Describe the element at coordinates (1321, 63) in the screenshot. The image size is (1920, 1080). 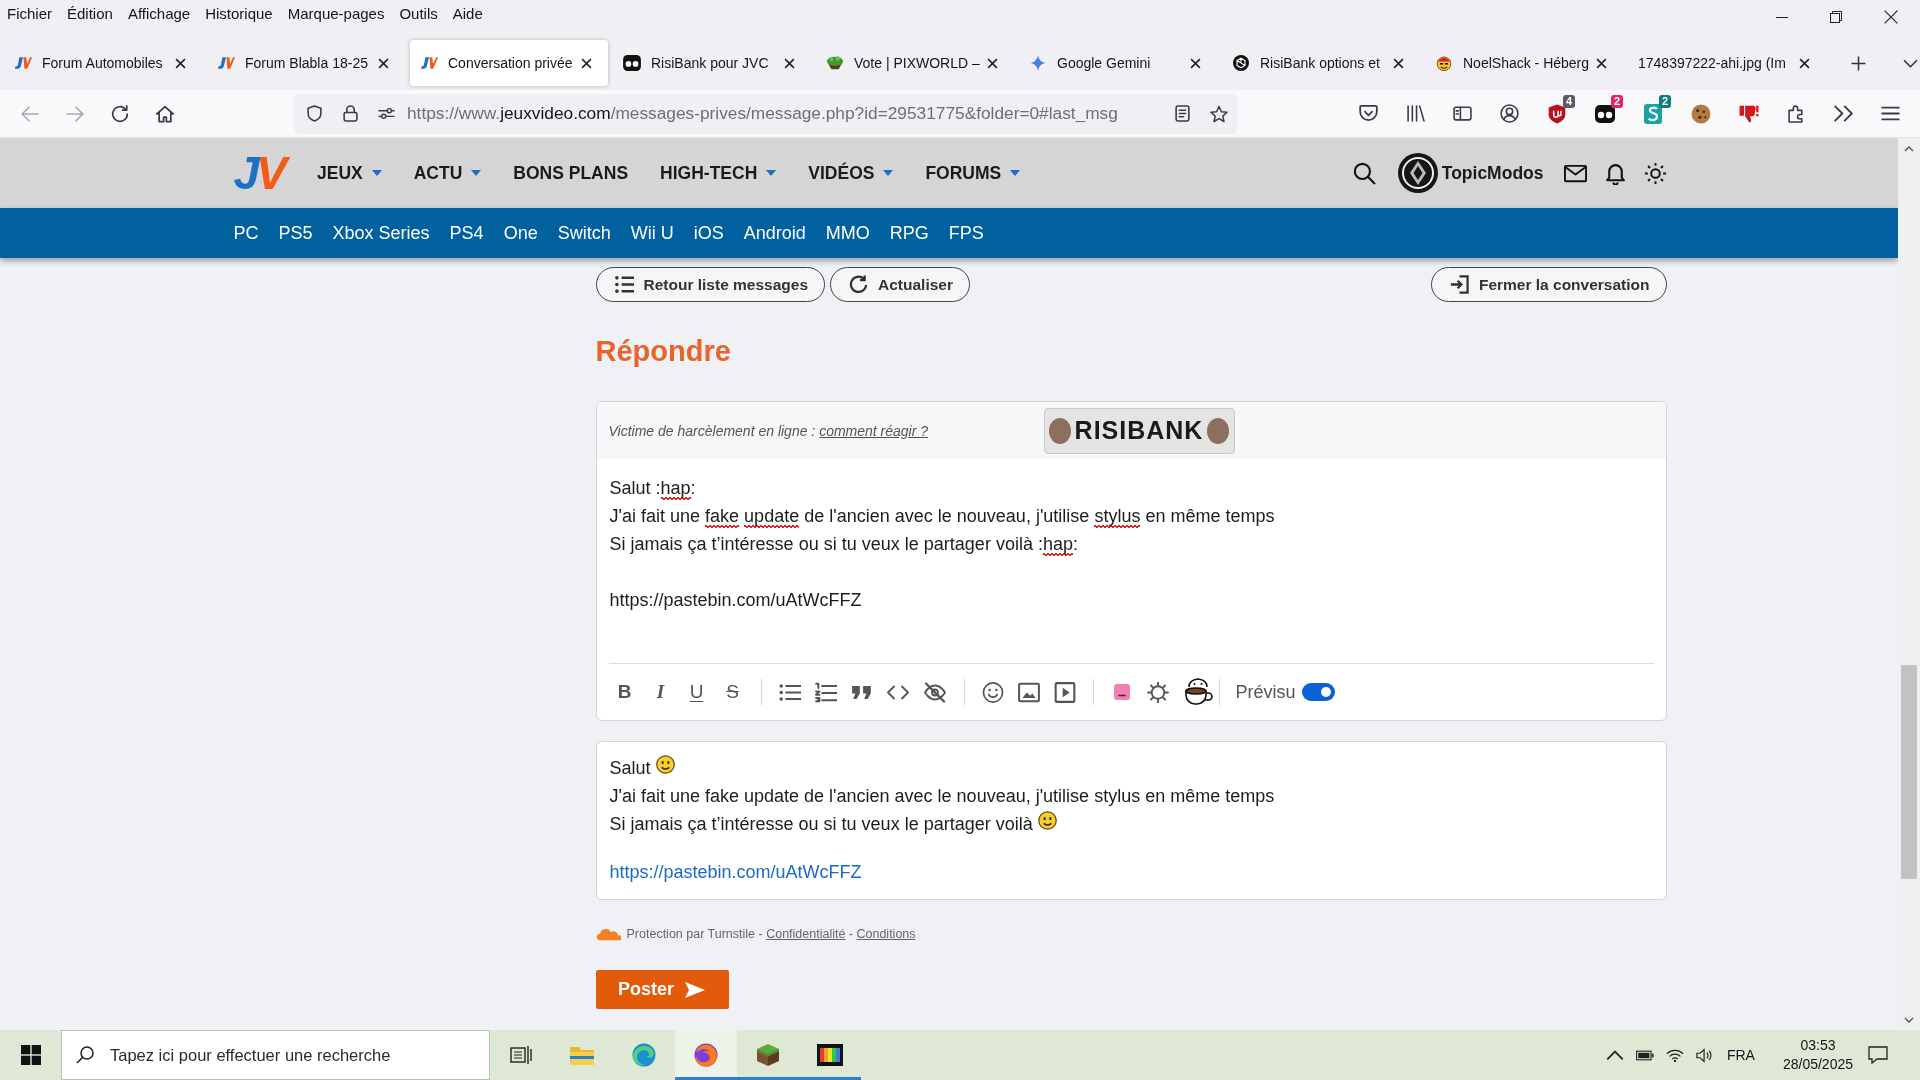
I see `browser-tab: RisiBank options et` at that location.